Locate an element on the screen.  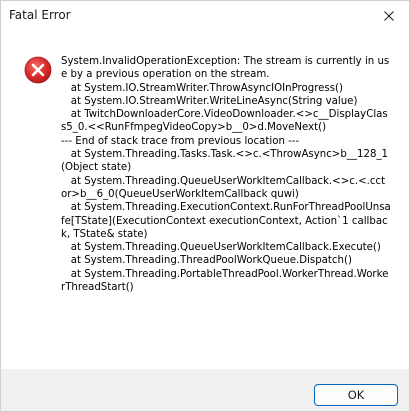
close-button is located at coordinates (389, 16).